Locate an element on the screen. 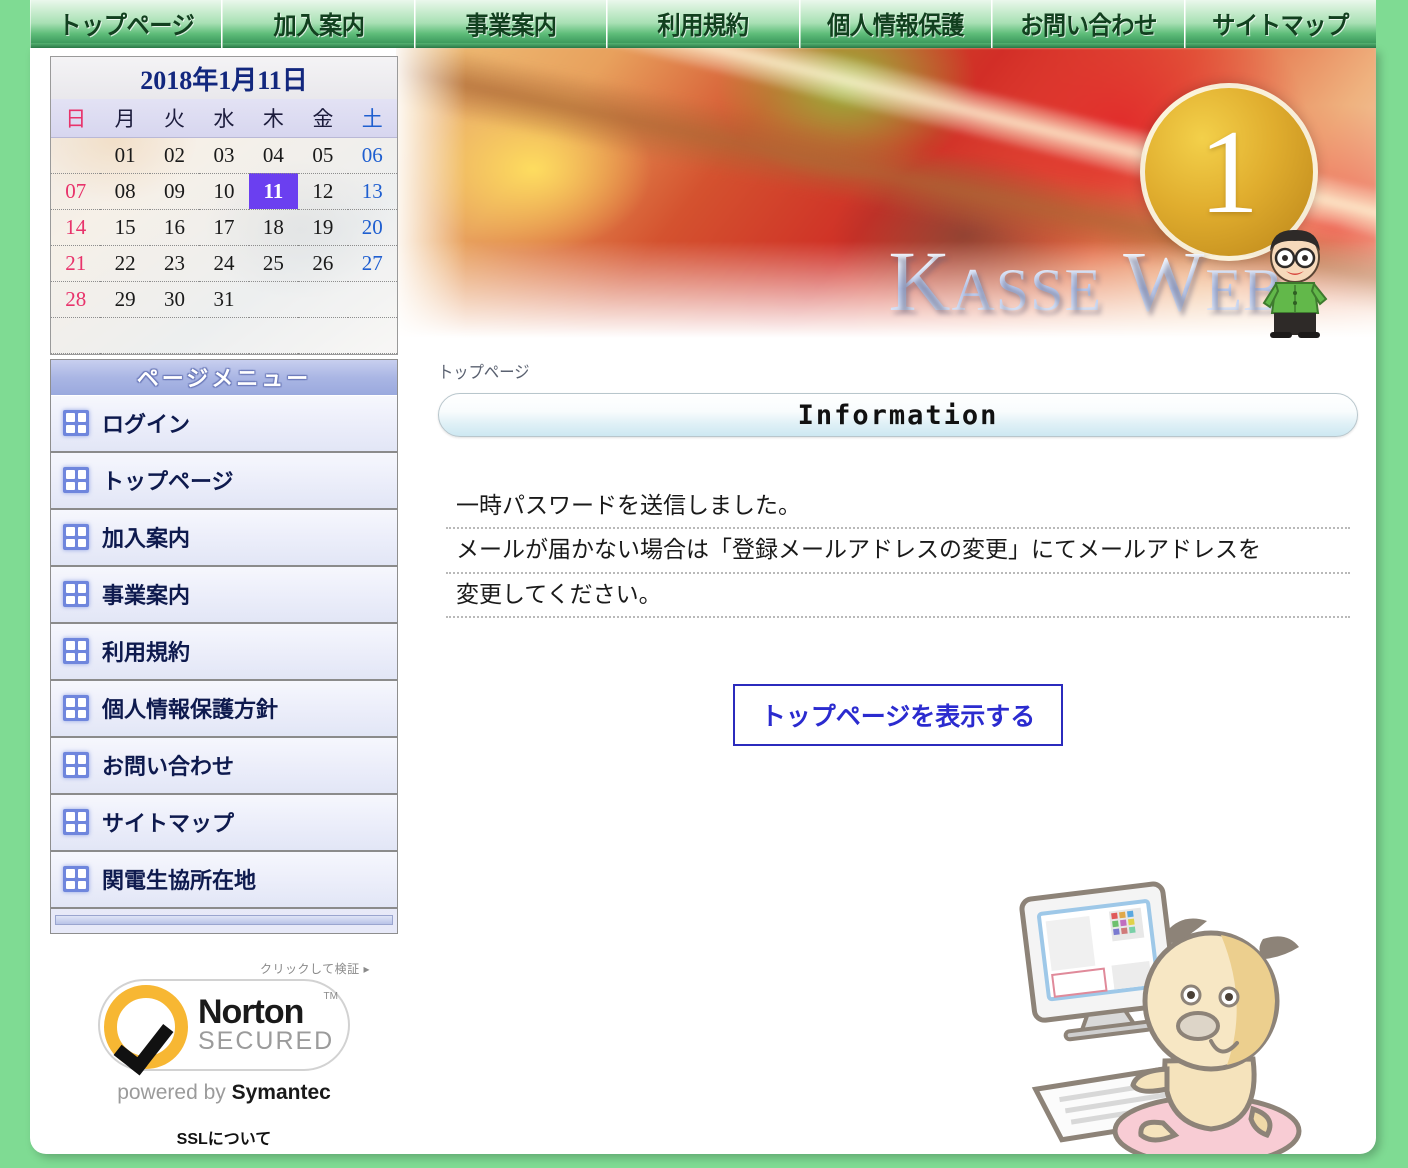 This screenshot has width=1408, height=1168. norton-secured-label: SECURED is located at coordinates (266, 1041).